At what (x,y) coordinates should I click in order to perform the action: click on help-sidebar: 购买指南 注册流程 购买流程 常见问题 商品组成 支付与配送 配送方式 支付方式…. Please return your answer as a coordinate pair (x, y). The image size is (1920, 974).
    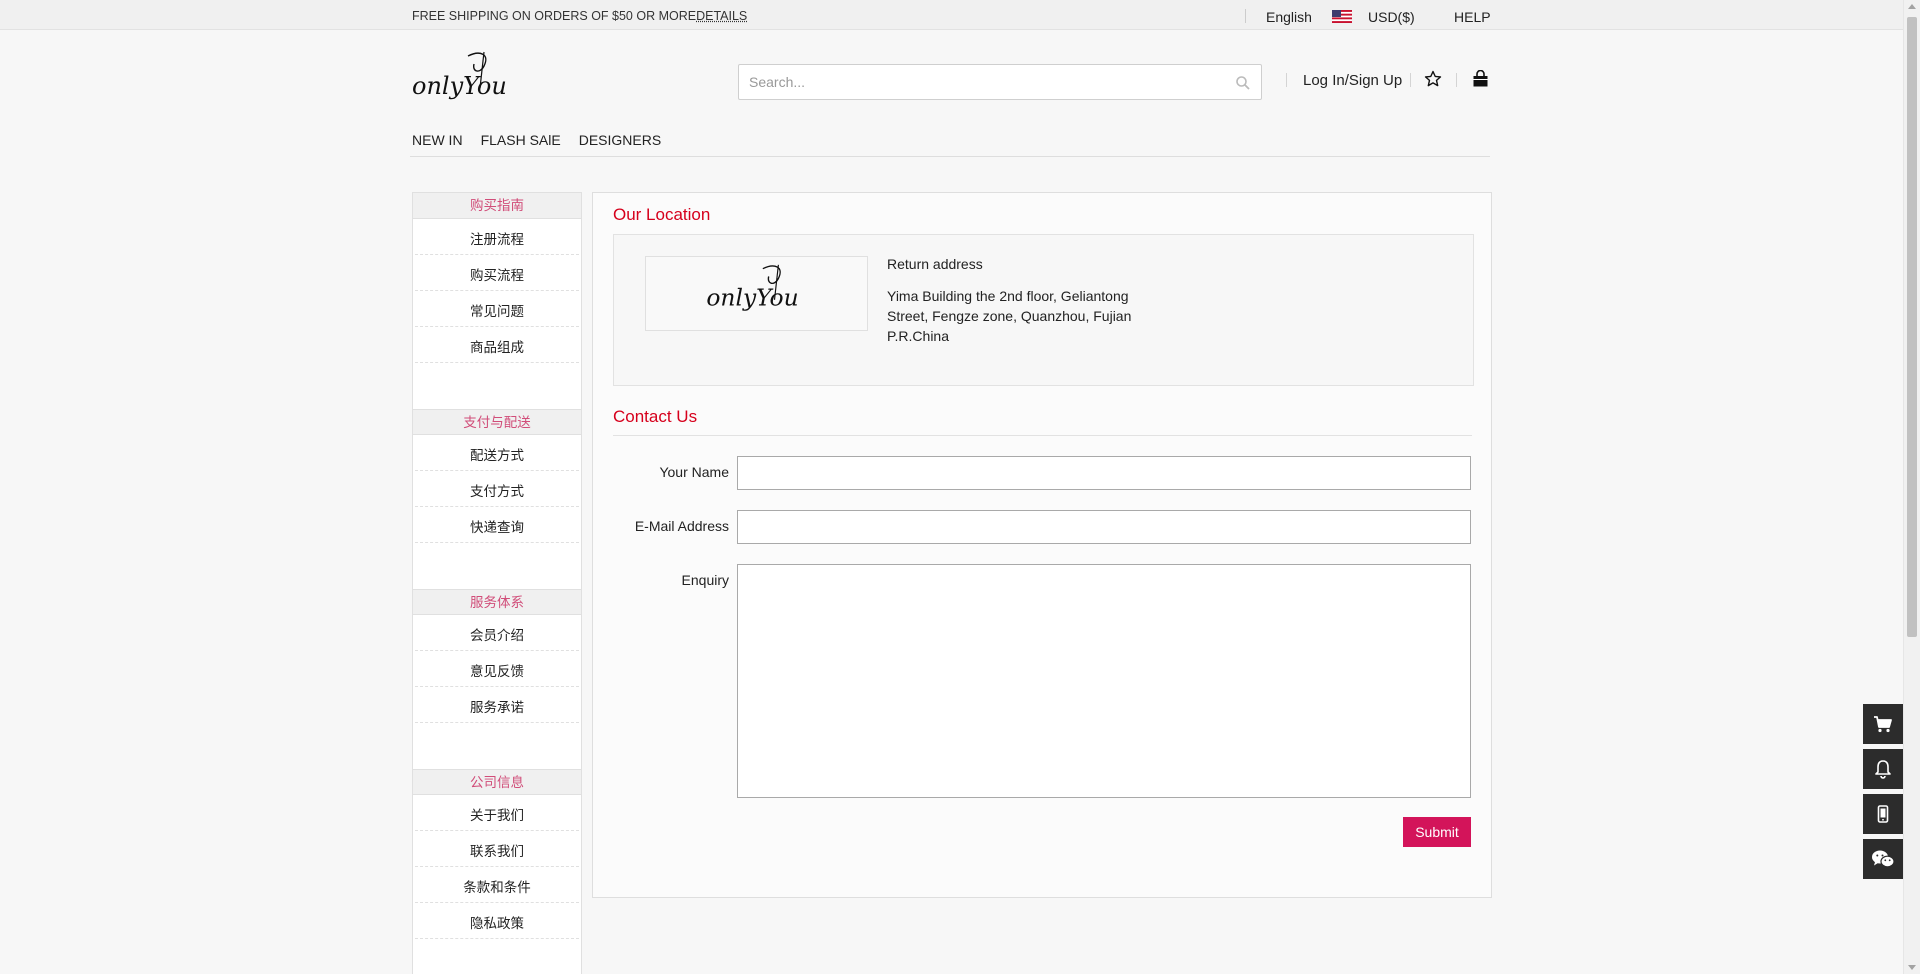
    Looking at the image, I should click on (497, 583).